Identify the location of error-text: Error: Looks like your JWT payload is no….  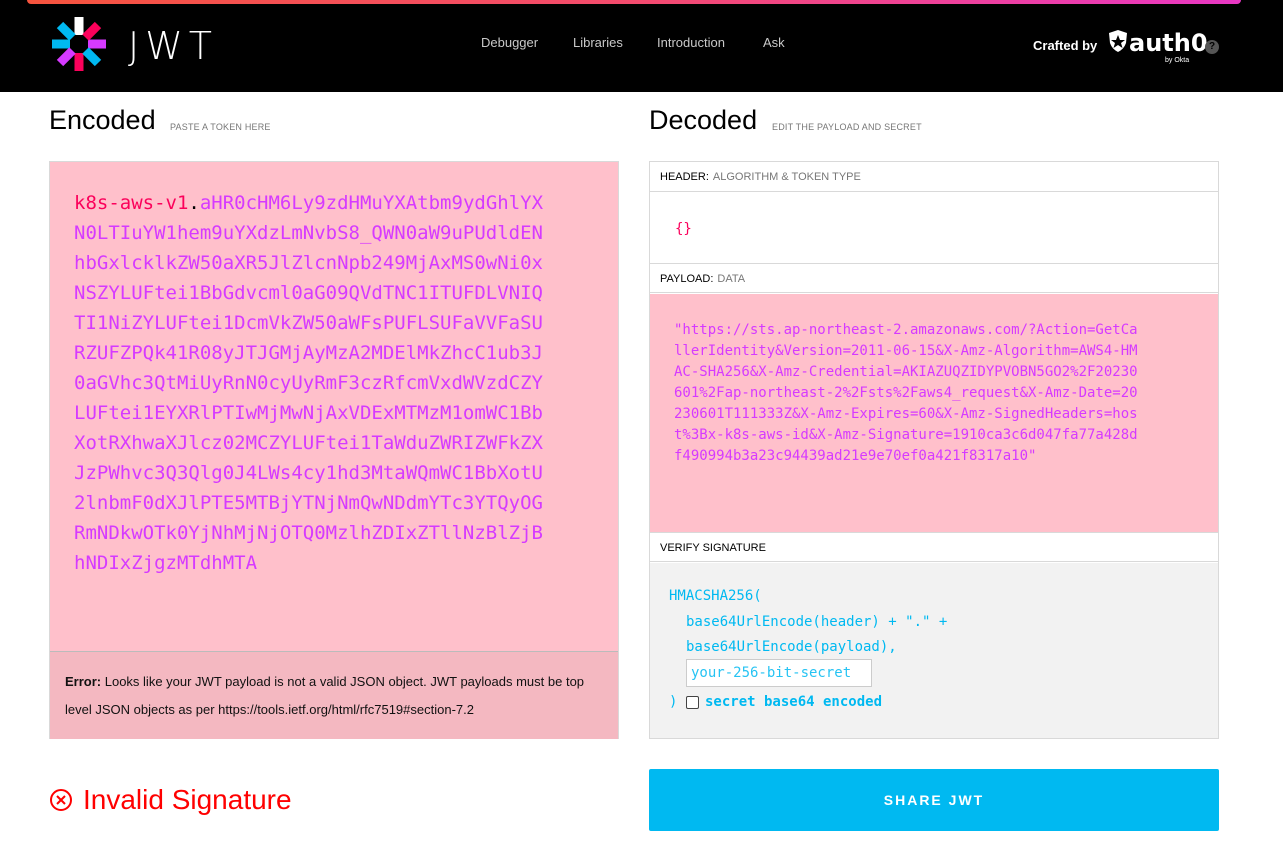
(335, 696).